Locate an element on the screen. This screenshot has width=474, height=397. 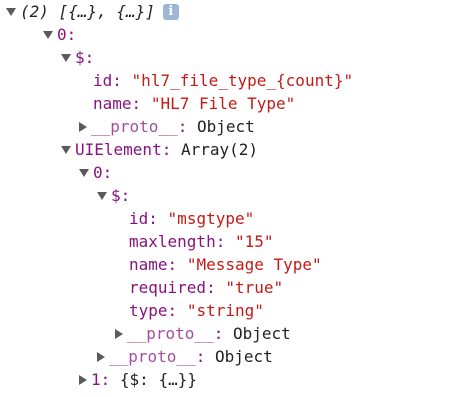
property-value: "msgtype" is located at coordinates (211, 218).